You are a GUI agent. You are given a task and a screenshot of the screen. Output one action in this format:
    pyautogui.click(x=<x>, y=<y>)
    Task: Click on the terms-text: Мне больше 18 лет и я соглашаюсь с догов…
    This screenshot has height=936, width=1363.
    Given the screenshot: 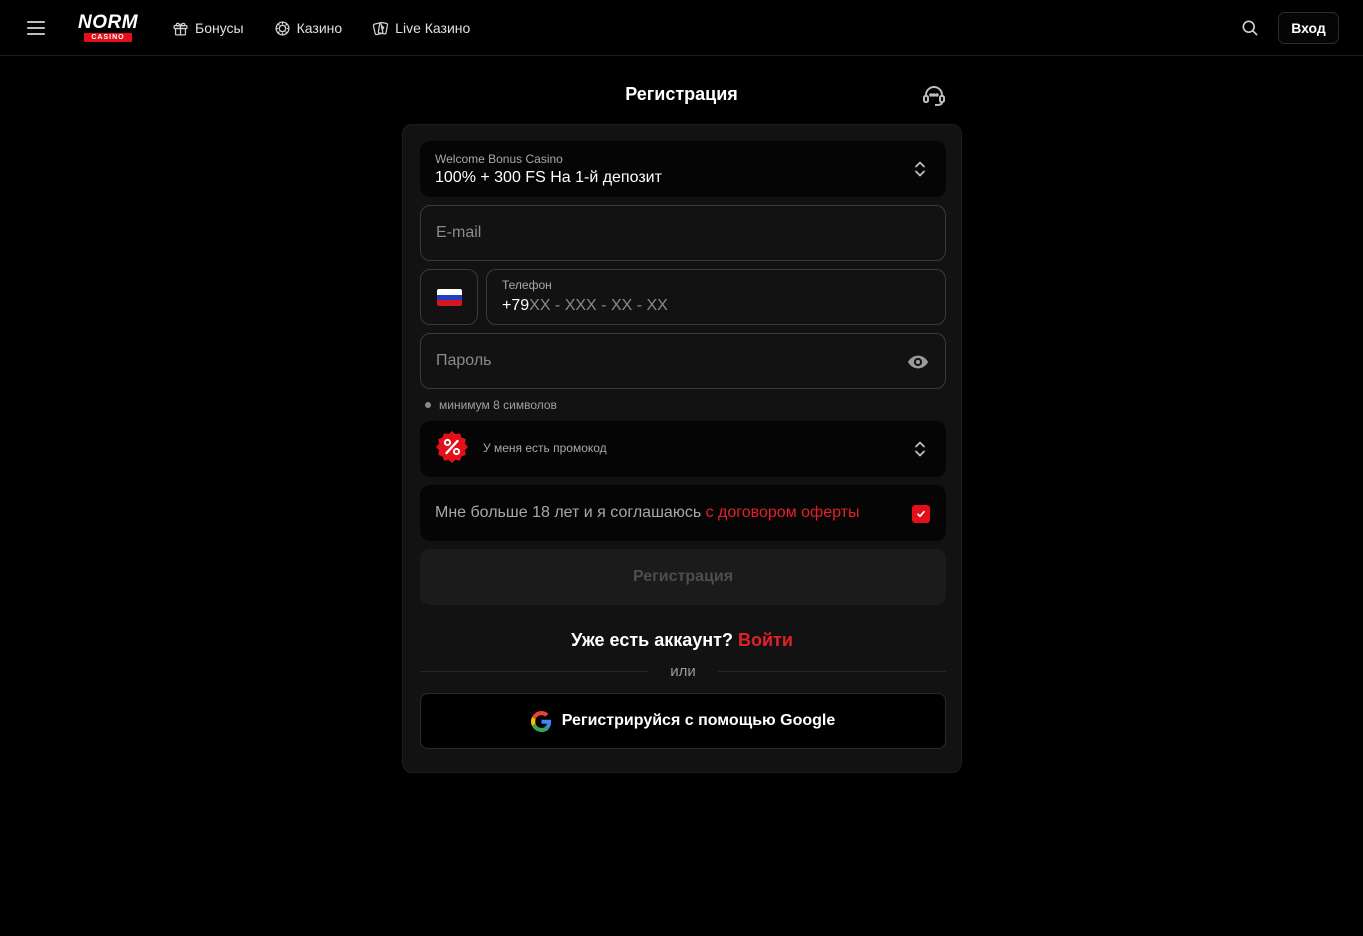 What is the action you would take?
    pyautogui.click(x=647, y=513)
    